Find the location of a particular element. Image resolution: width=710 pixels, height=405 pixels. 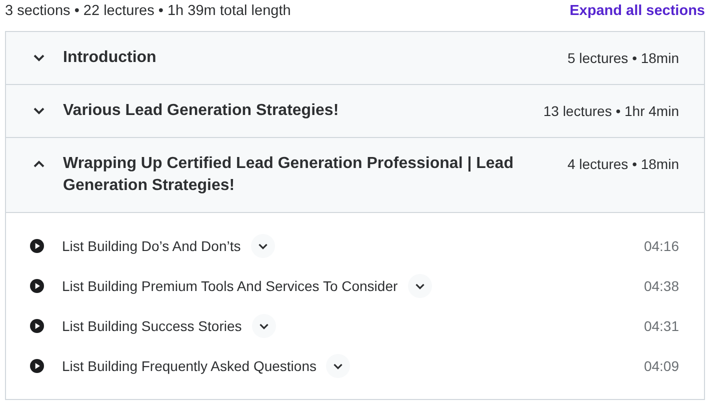

section-header: Introduction 5 lectures • 18min is located at coordinates (355, 58).